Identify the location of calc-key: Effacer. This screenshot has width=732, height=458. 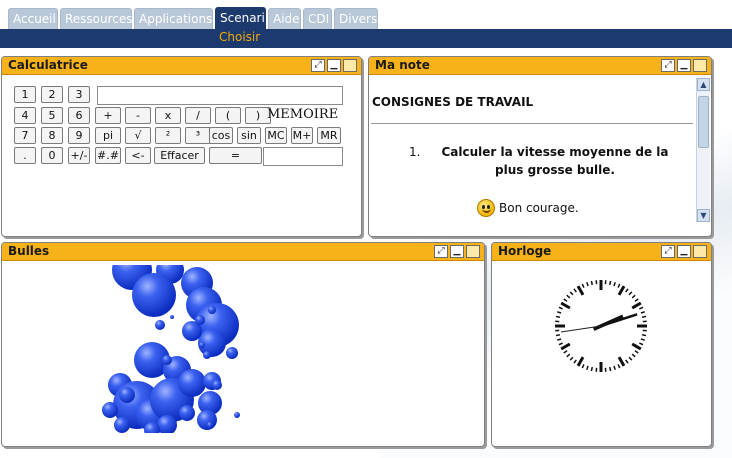
(179, 155).